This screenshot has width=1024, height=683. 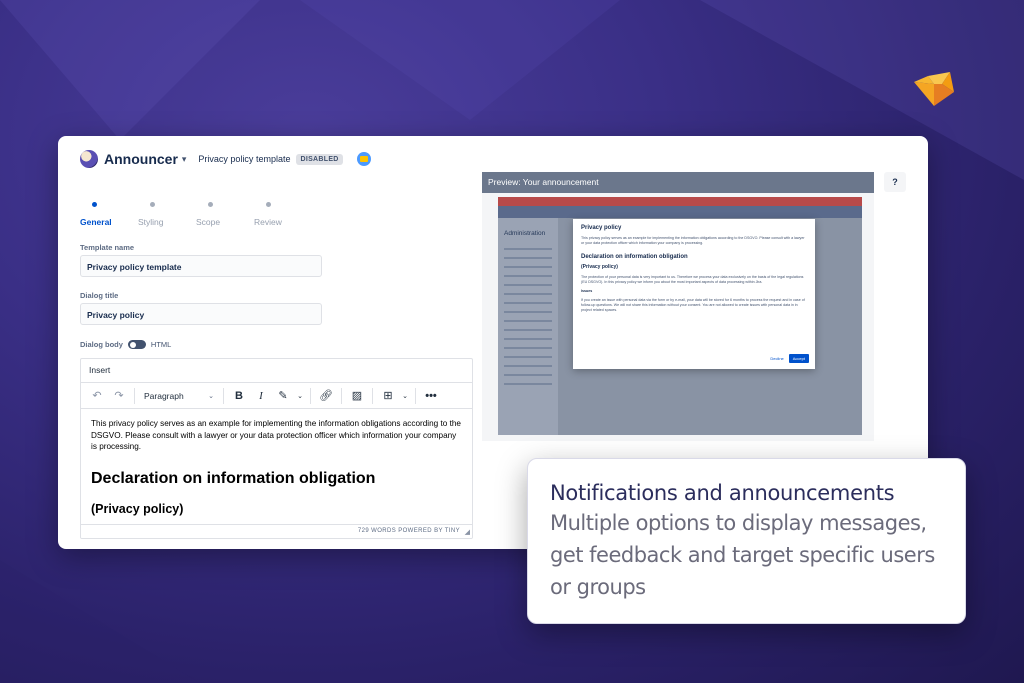 I want to click on link-icon: 🔗︎, so click(x=326, y=396).